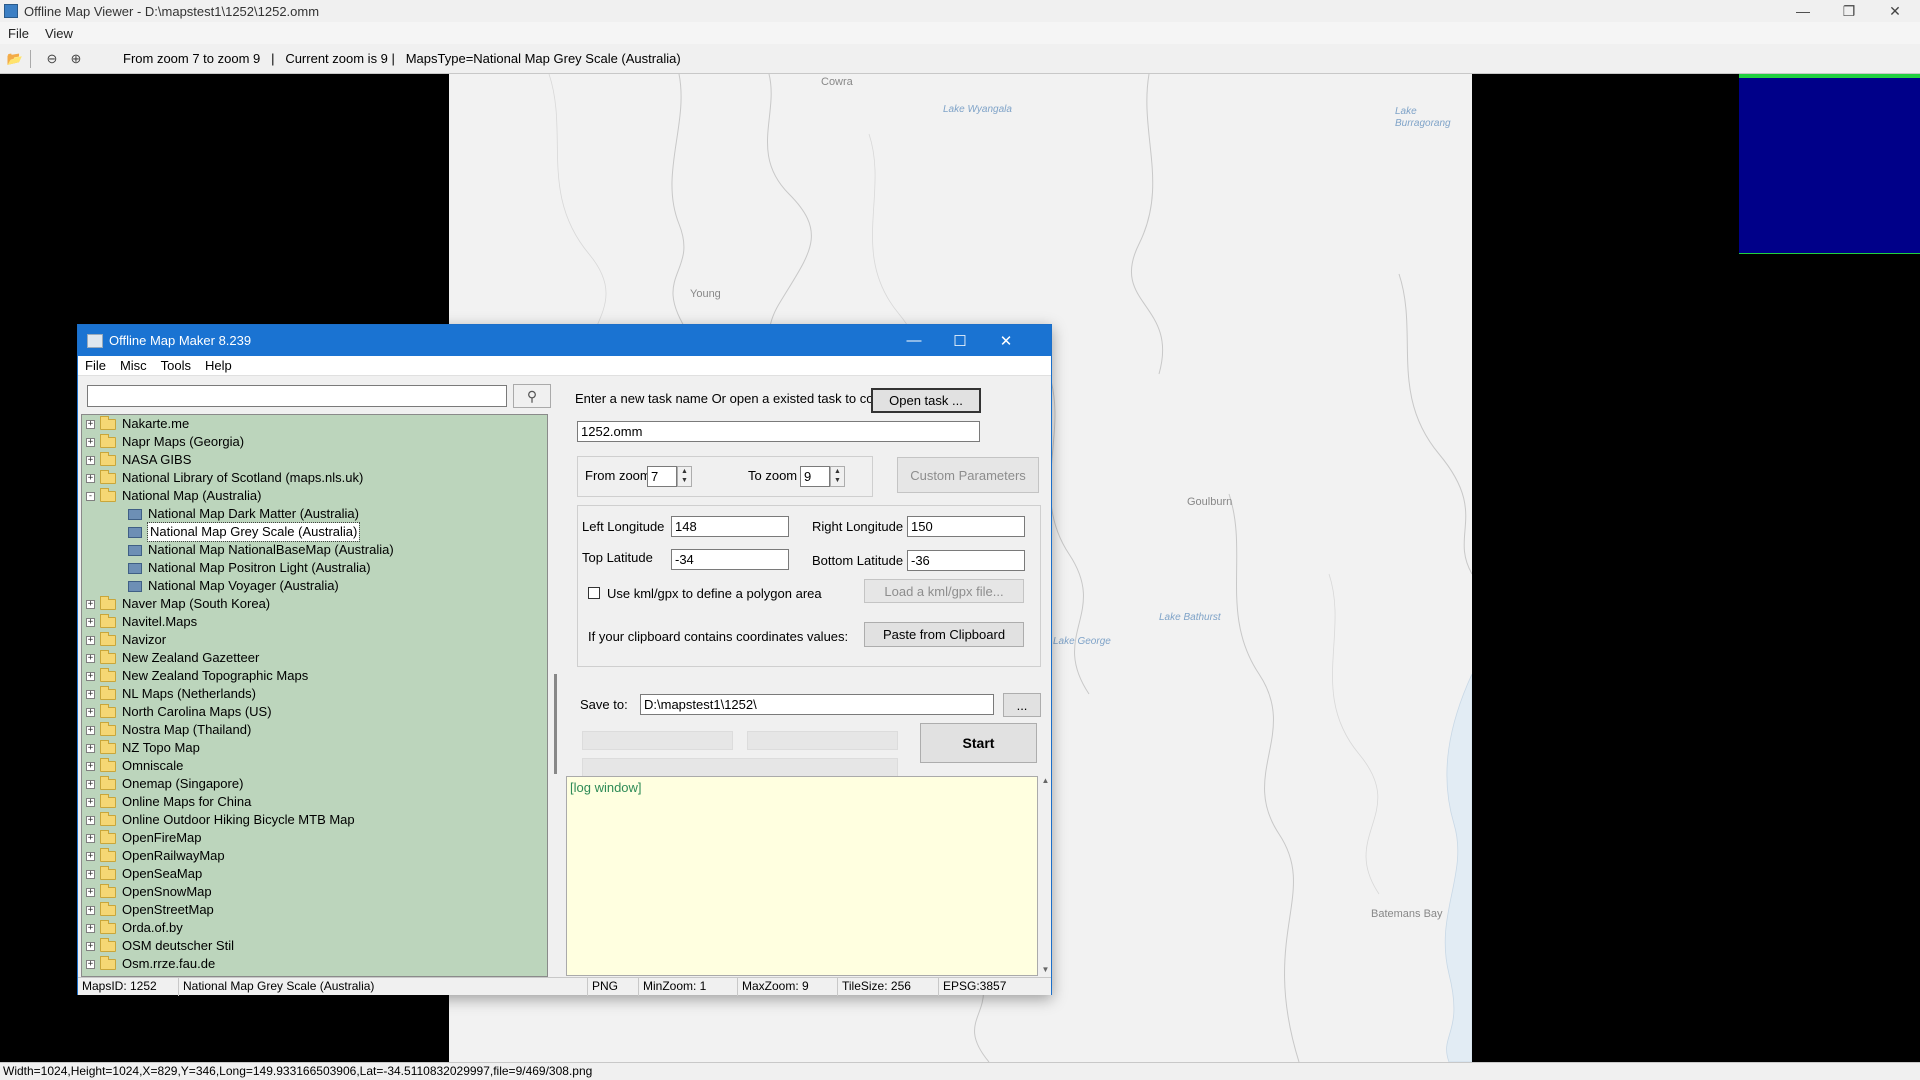 This screenshot has width=1920, height=1080. I want to click on menu-file: File, so click(18, 33).